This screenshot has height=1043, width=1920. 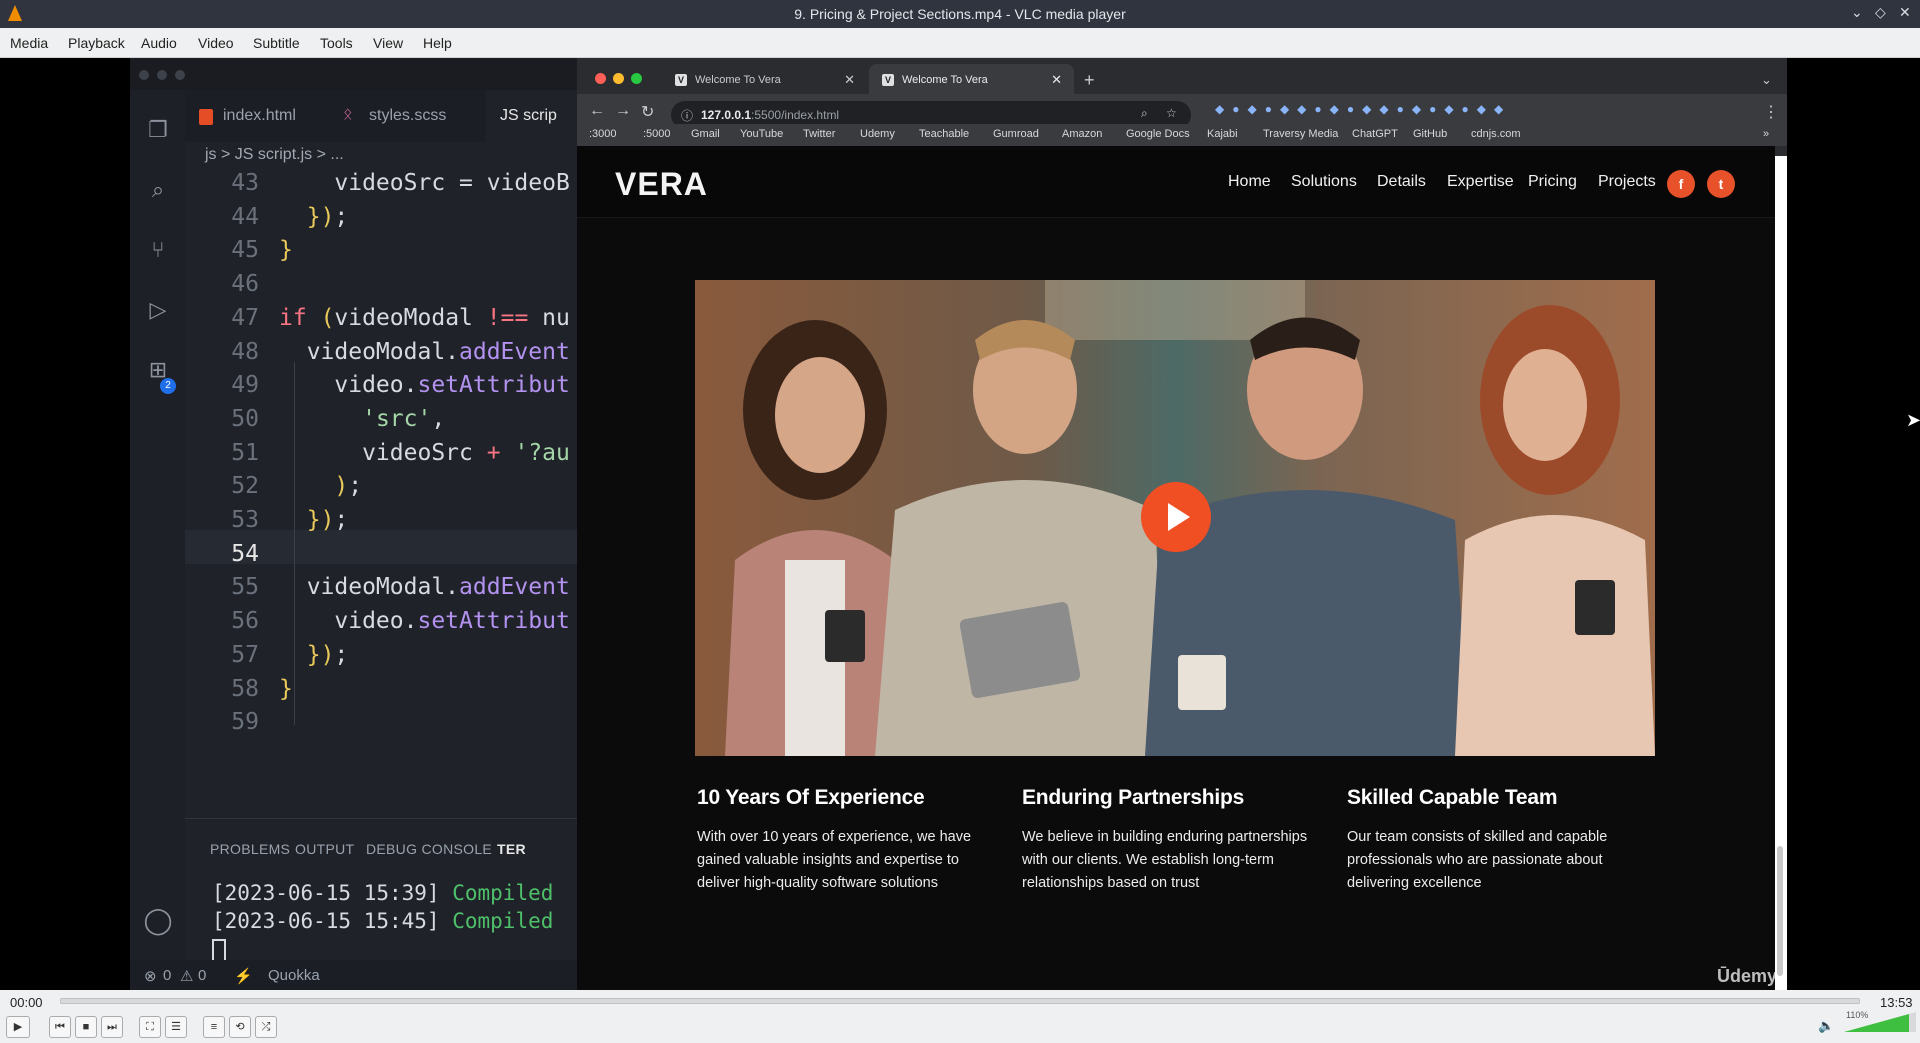 What do you see at coordinates (888, 80) in the screenshot?
I see `vera-favicon: V` at bounding box center [888, 80].